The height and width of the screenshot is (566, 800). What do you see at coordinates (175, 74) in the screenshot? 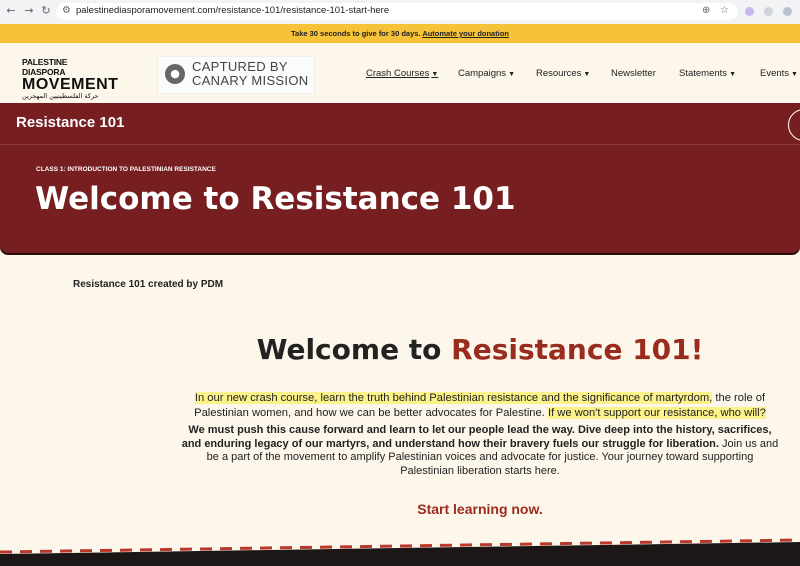
I see `canary-bird-icon: ●` at bounding box center [175, 74].